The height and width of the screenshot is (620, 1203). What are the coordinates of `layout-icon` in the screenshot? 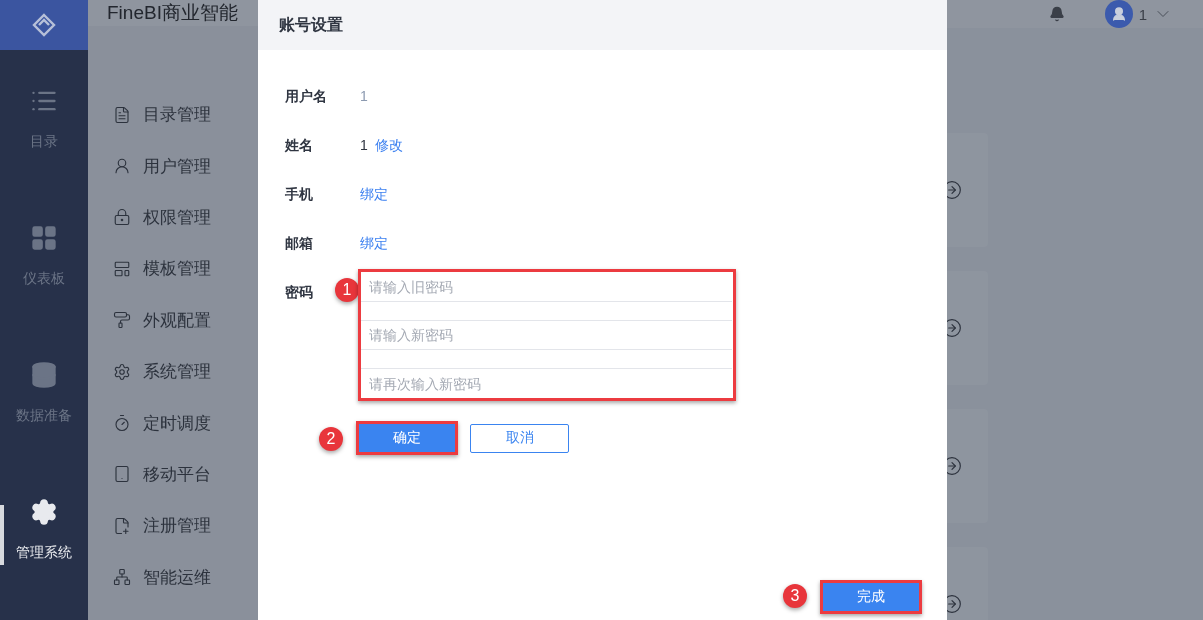 It's located at (122, 268).